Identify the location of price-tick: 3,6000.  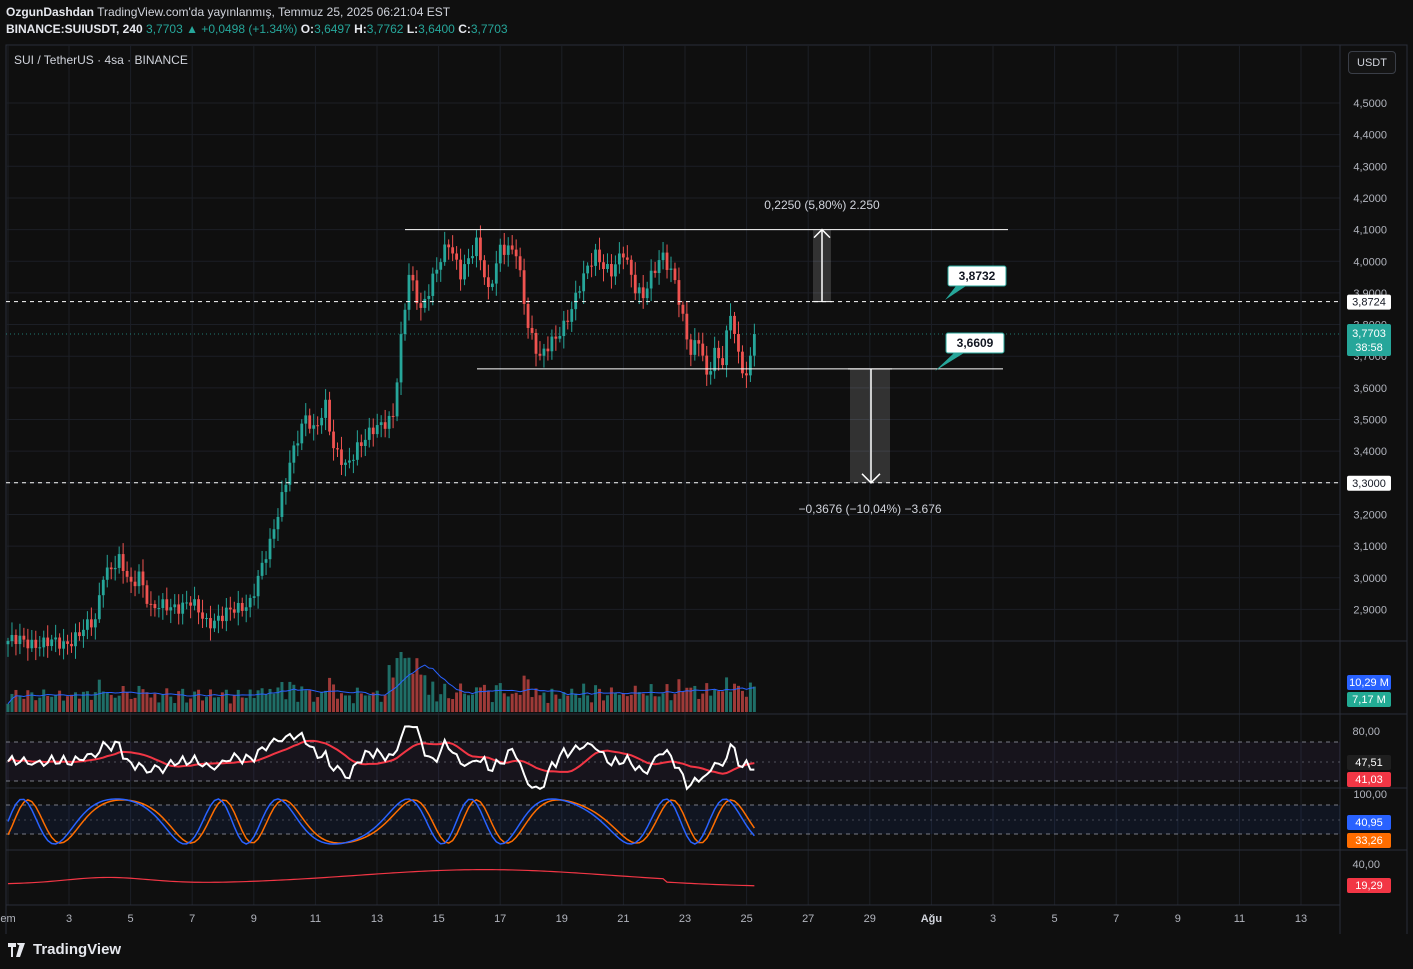
(1370, 389).